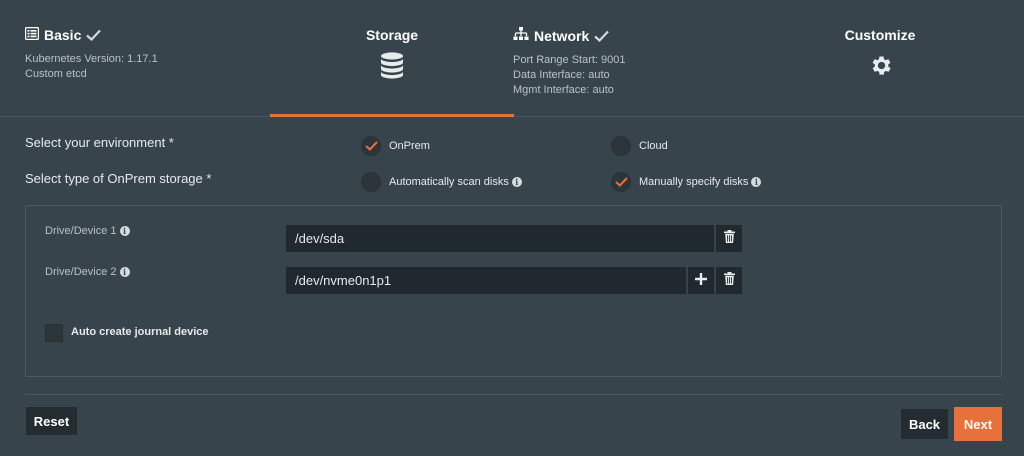 This screenshot has width=1024, height=456. What do you see at coordinates (880, 65) in the screenshot?
I see `gear-icon` at bounding box center [880, 65].